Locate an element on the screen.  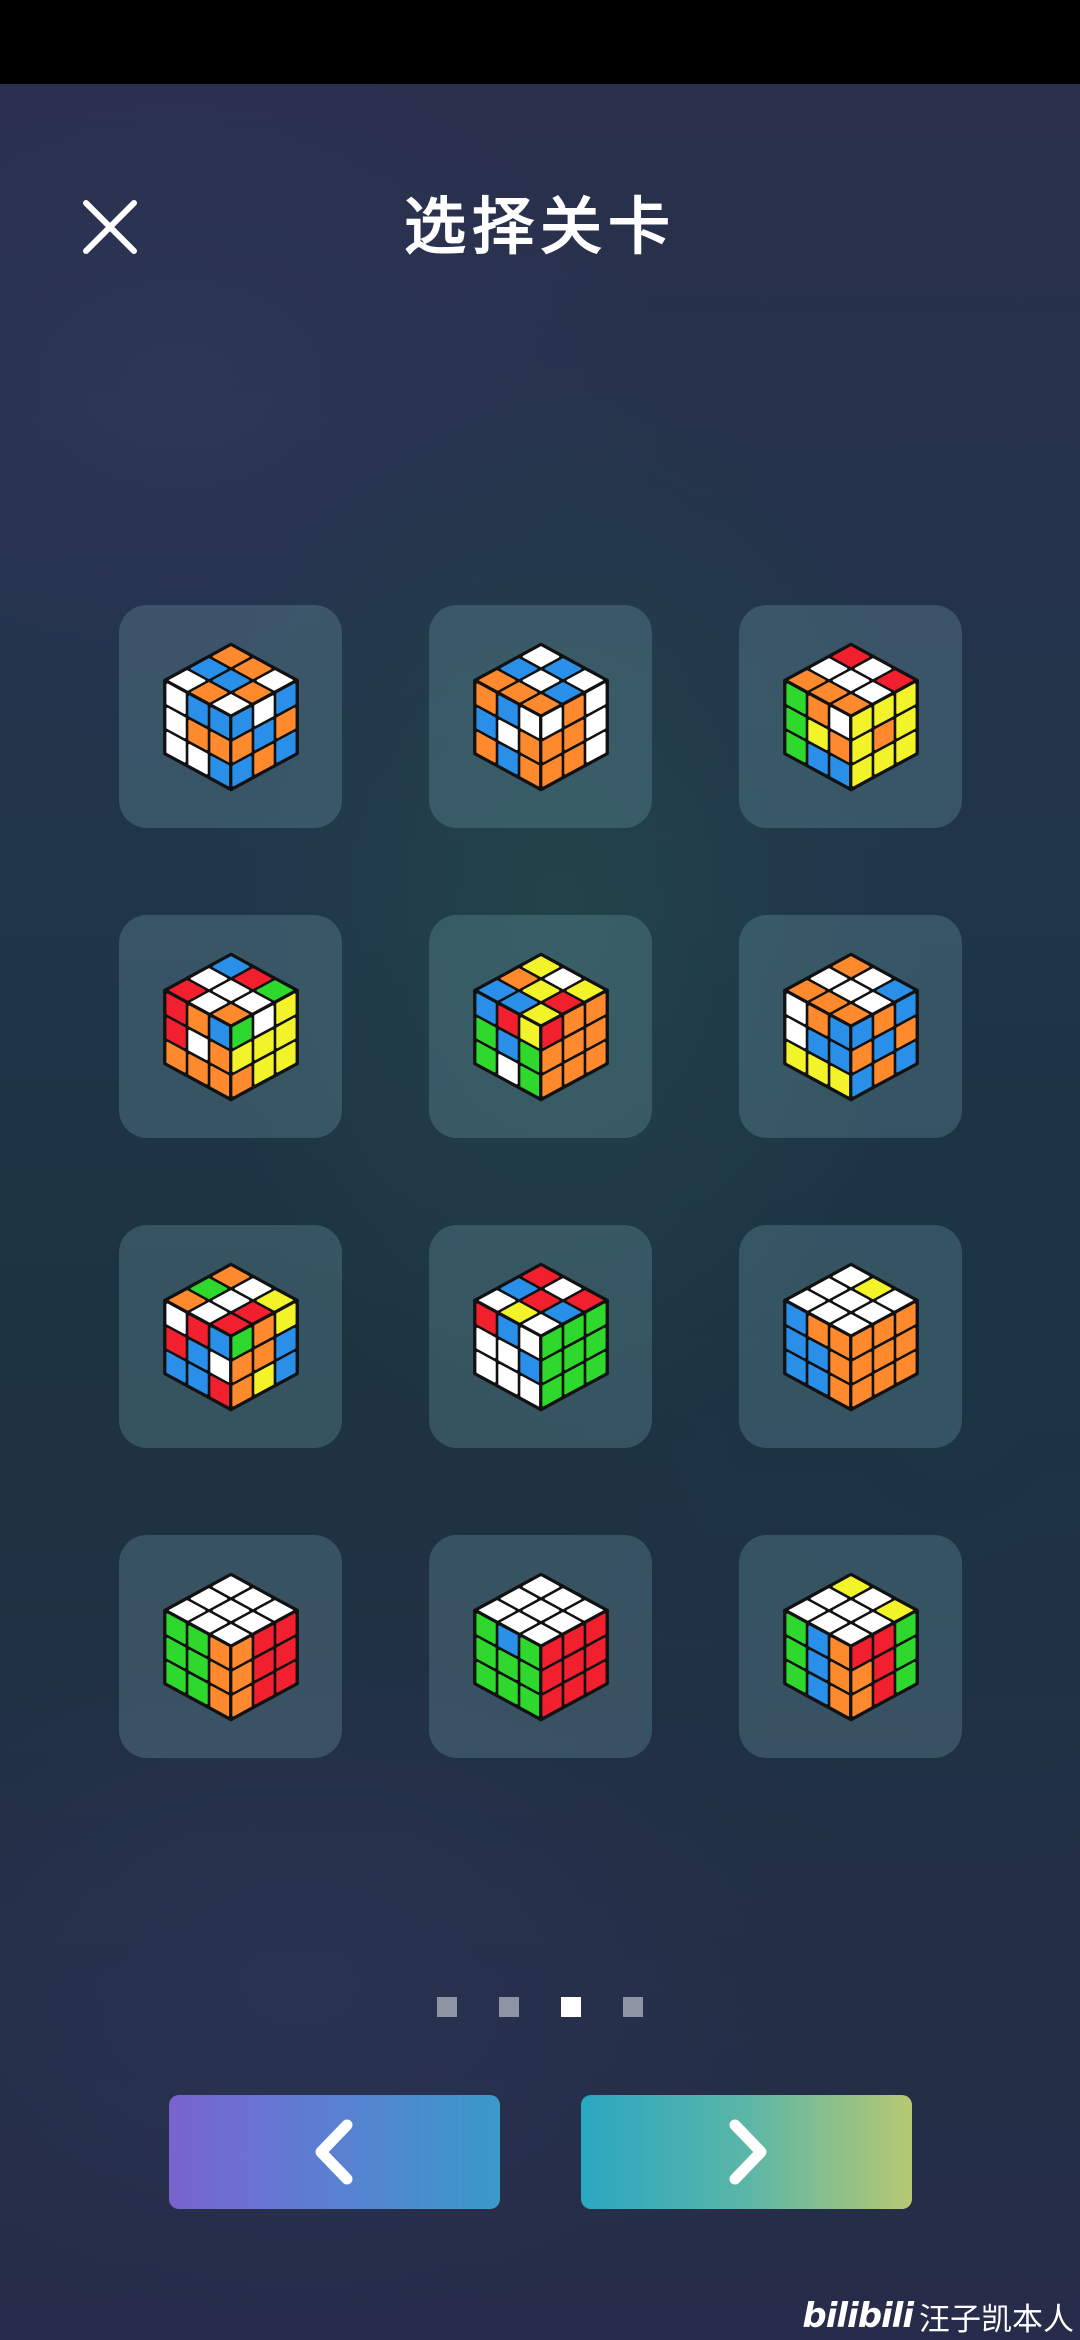
previous-page-button is located at coordinates (334, 2152).